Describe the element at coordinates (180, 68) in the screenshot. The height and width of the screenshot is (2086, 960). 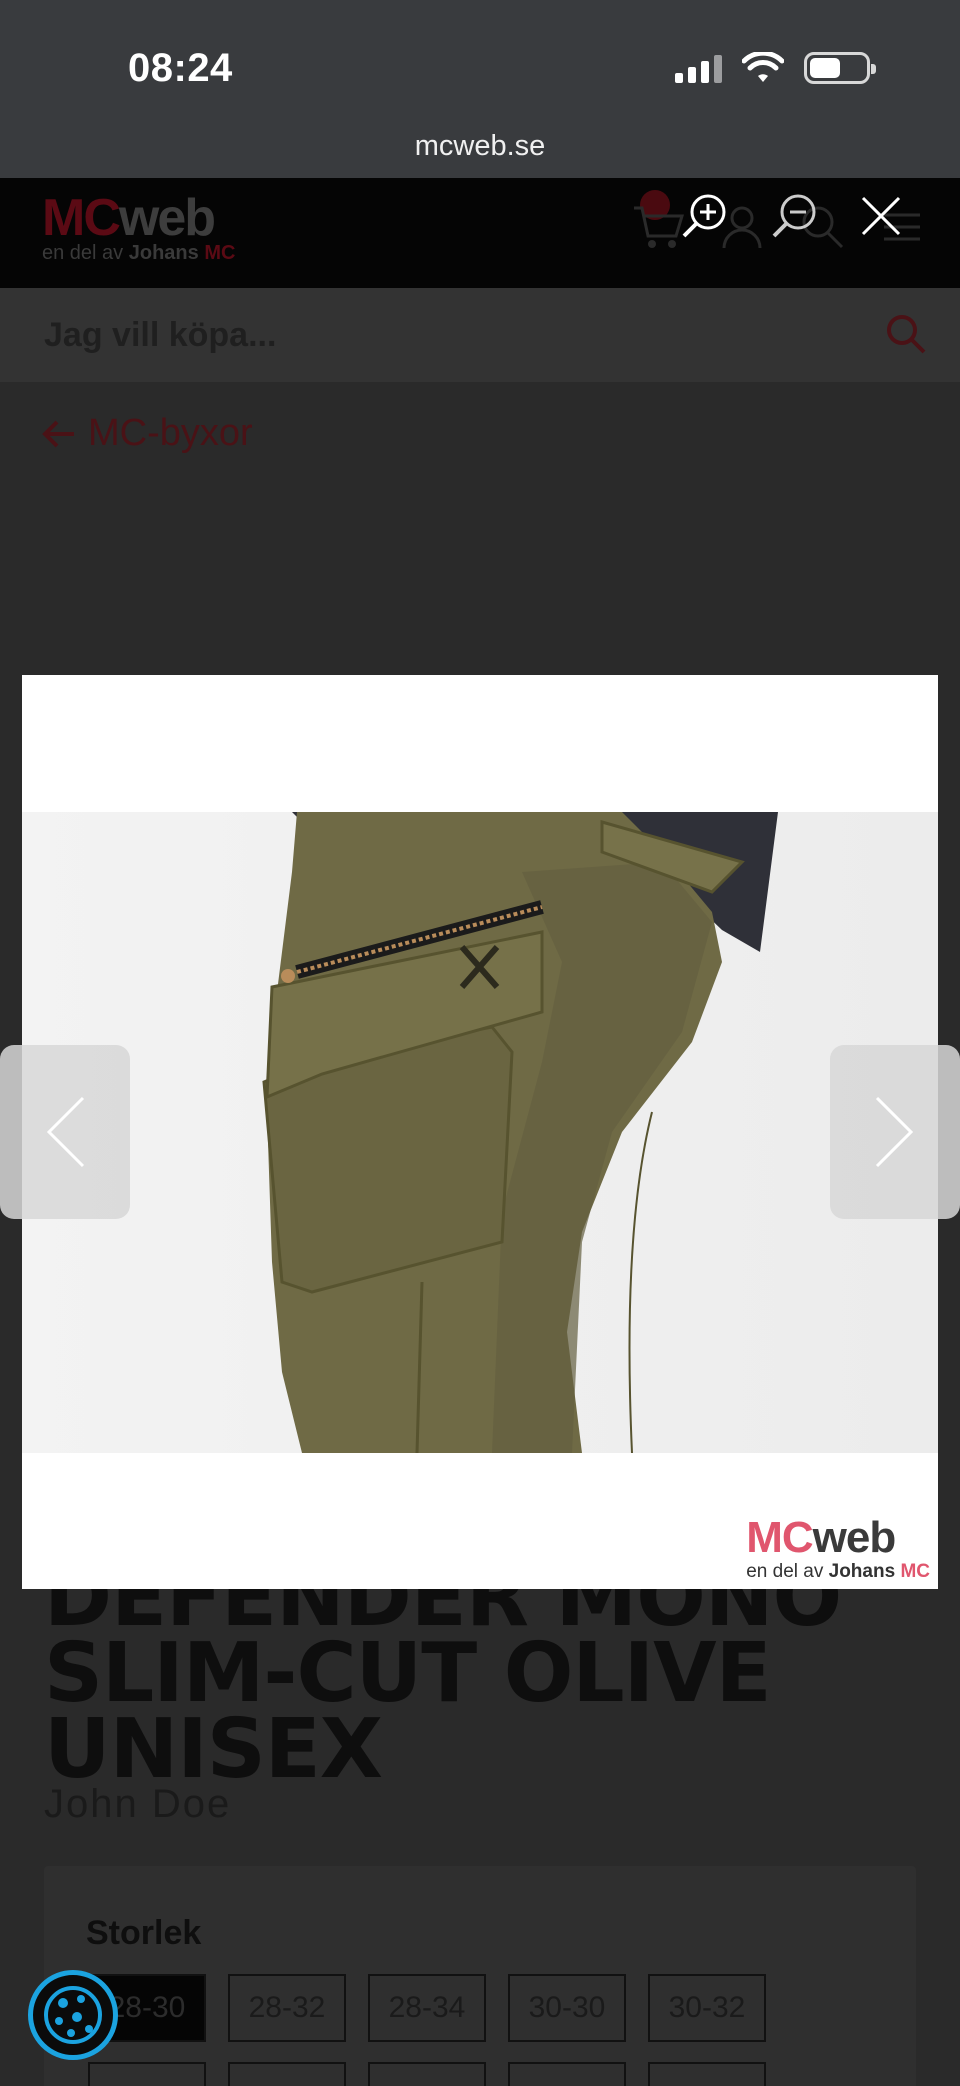
I see `status-time: 08:24` at that location.